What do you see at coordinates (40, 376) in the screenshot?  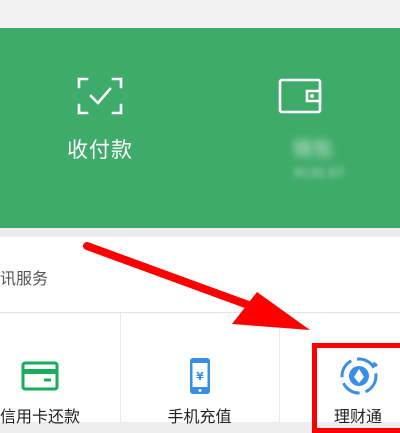 I see `credit-card-icon` at bounding box center [40, 376].